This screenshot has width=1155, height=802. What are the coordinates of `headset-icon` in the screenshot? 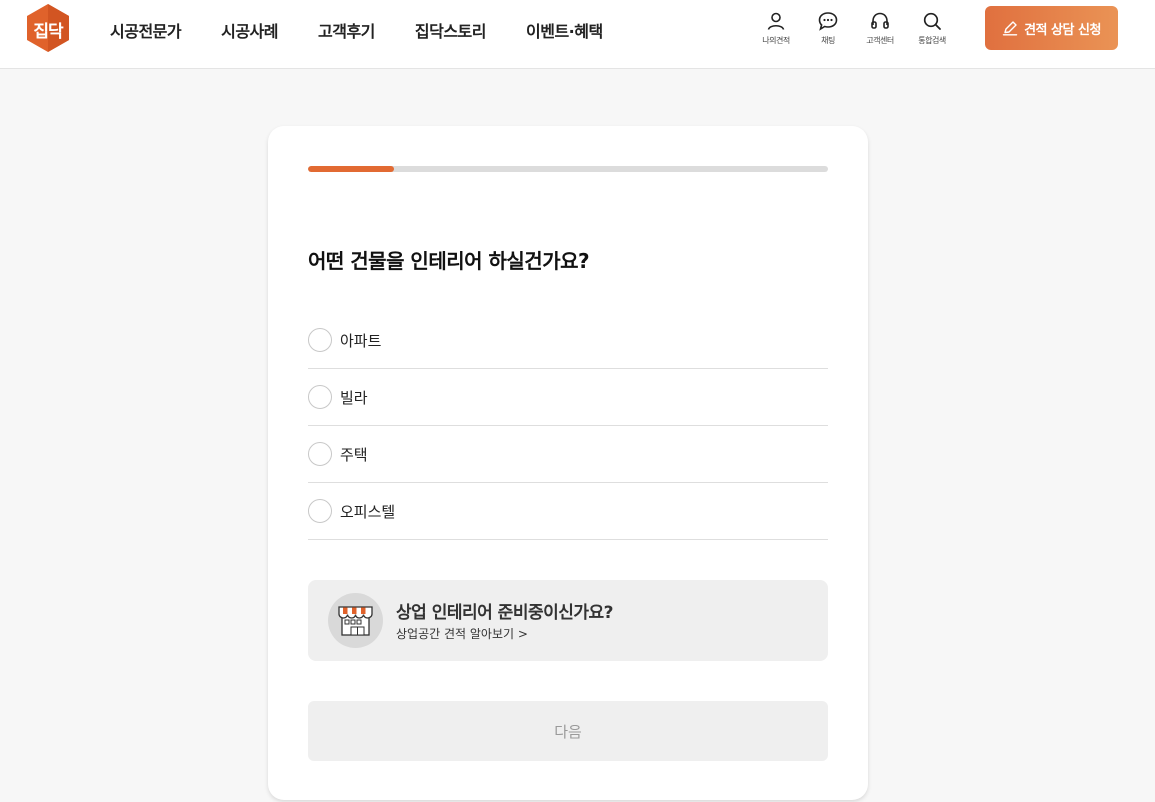 It's located at (880, 20).